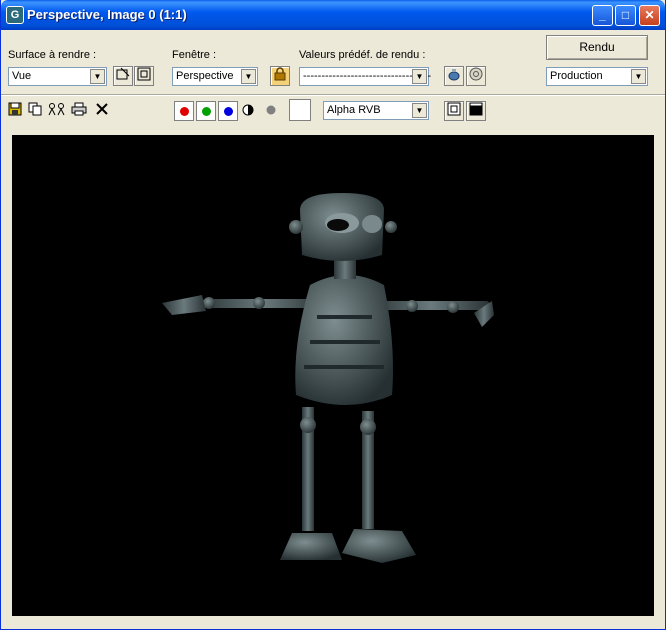 The width and height of the screenshot is (666, 630). I want to click on red-channel-toggle, so click(184, 111).